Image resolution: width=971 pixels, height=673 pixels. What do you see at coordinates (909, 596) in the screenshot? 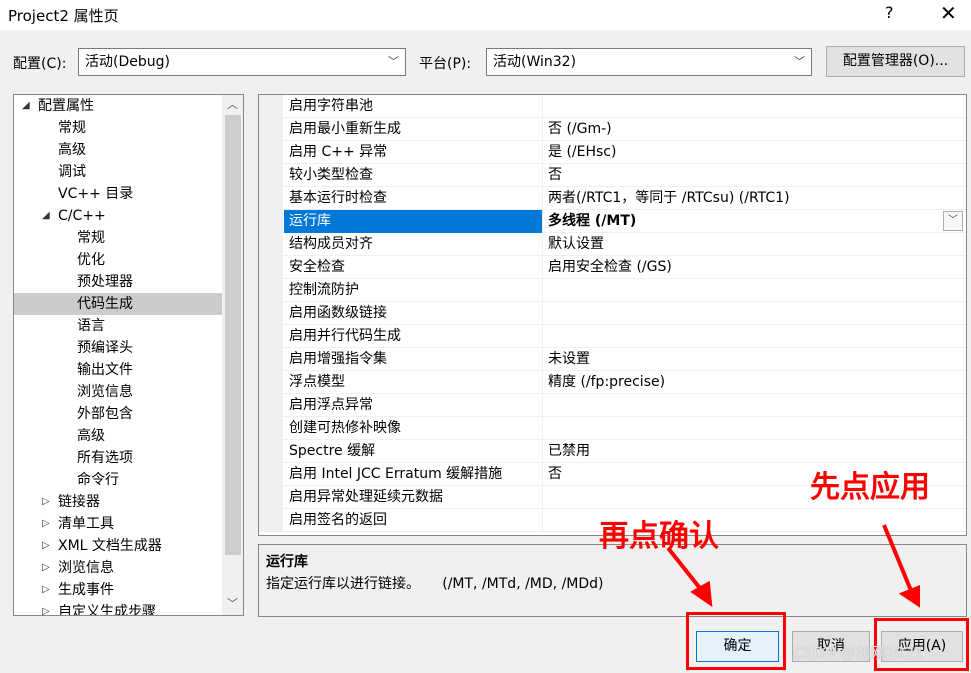
I see `arrow-head-apply` at bounding box center [909, 596].